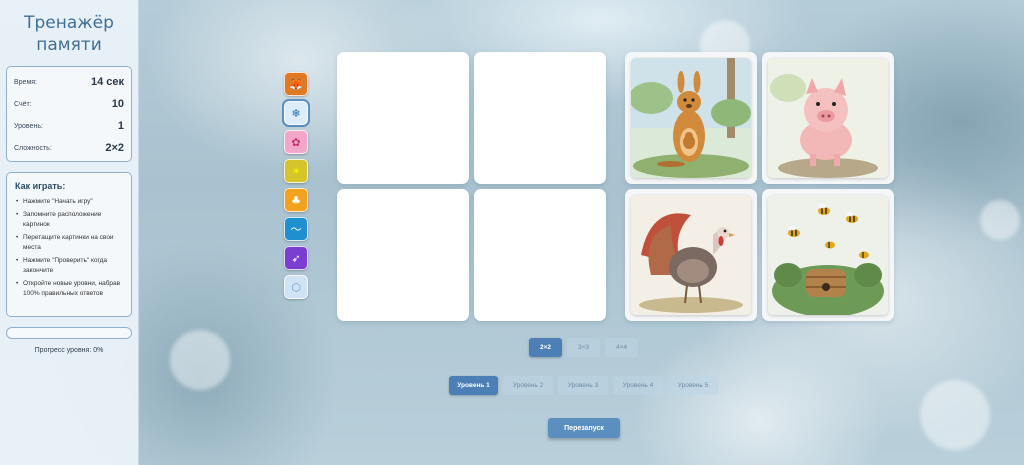  What do you see at coordinates (69, 148) in the screenshot?
I see `stat-difficulty: Сложность: 2×2` at bounding box center [69, 148].